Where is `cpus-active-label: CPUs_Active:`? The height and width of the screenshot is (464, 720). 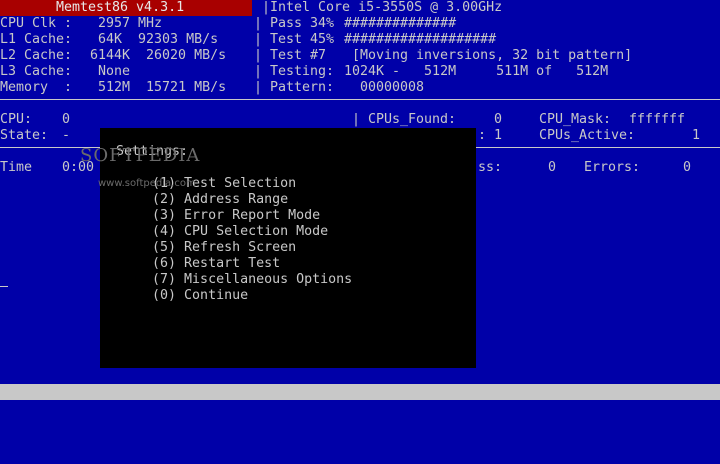 cpus-active-label: CPUs_Active: is located at coordinates (587, 135).